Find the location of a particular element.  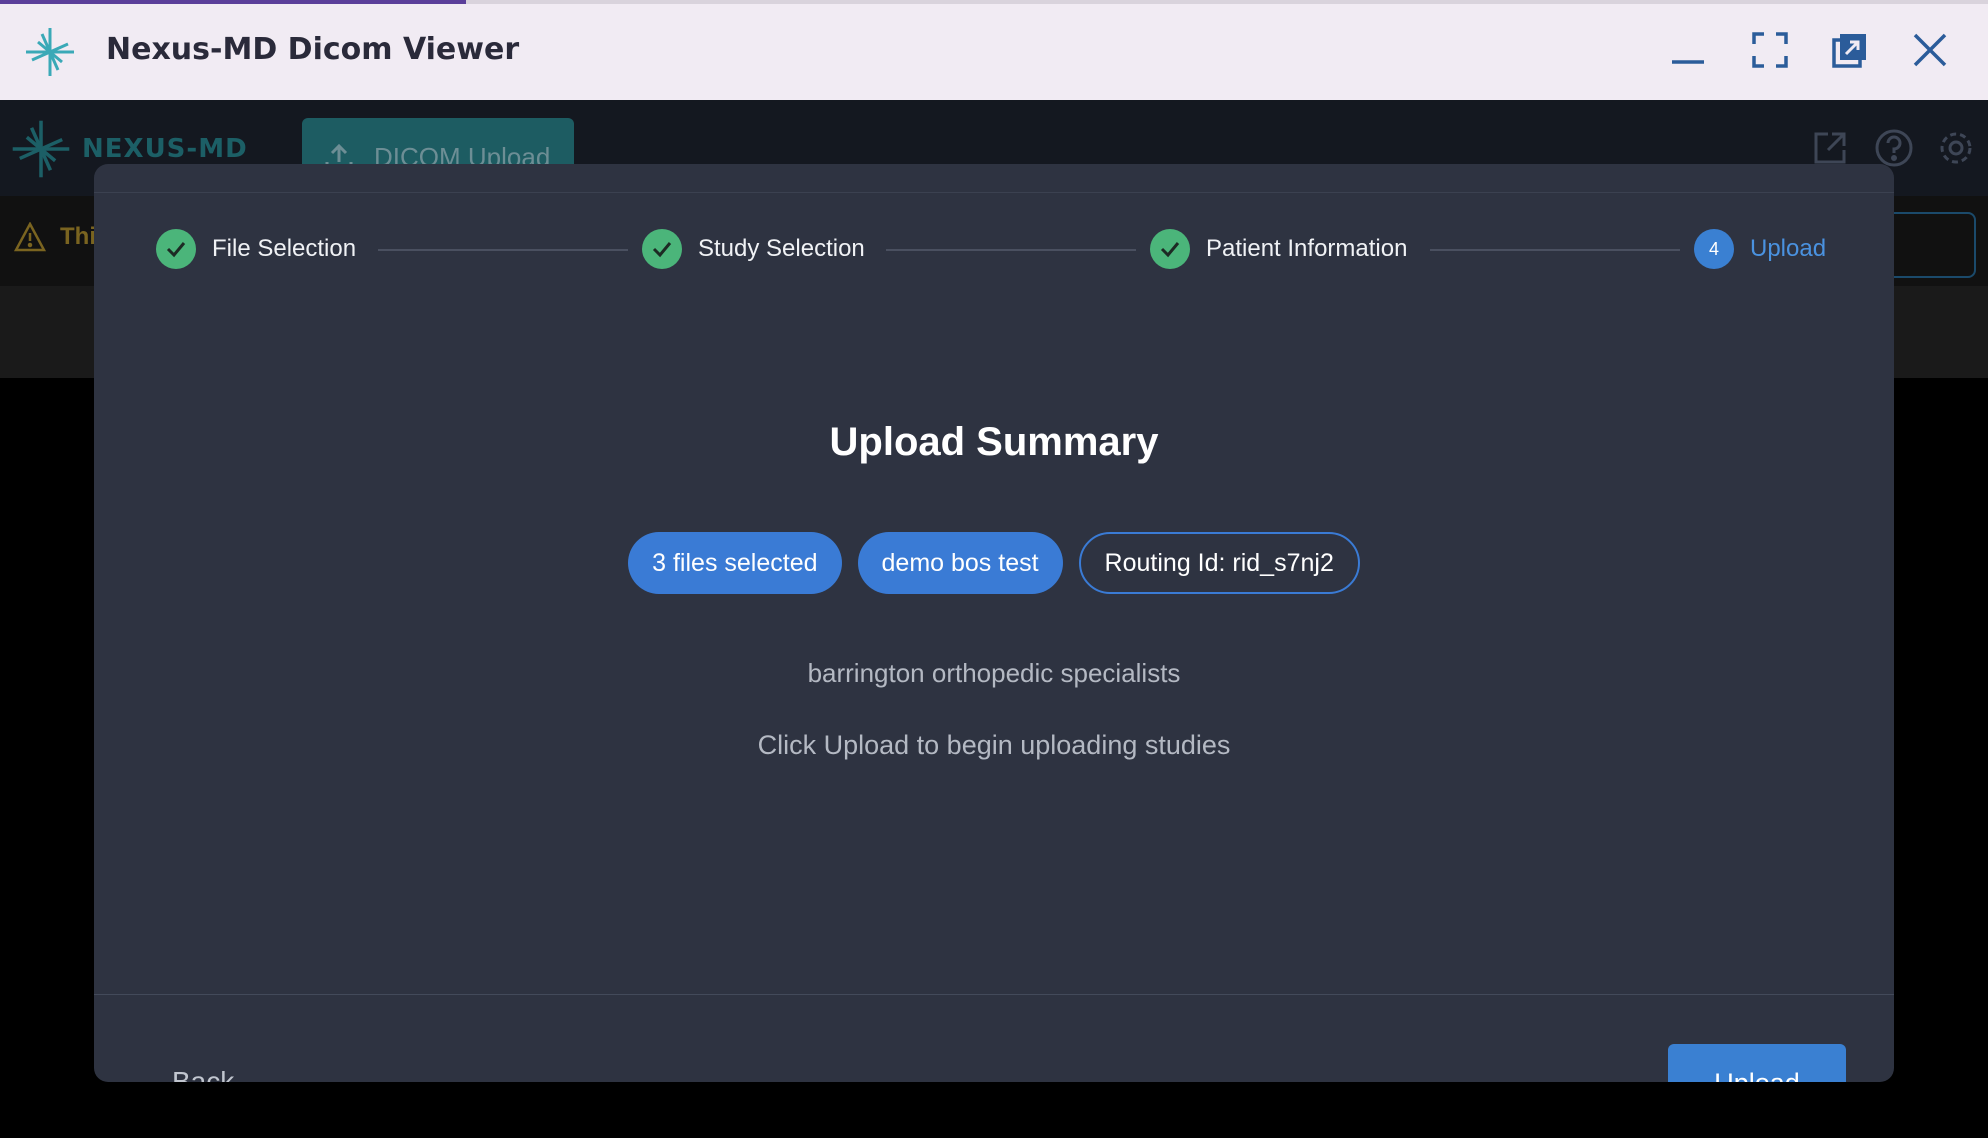

upload-button: Upload is located at coordinates (1757, 1063).